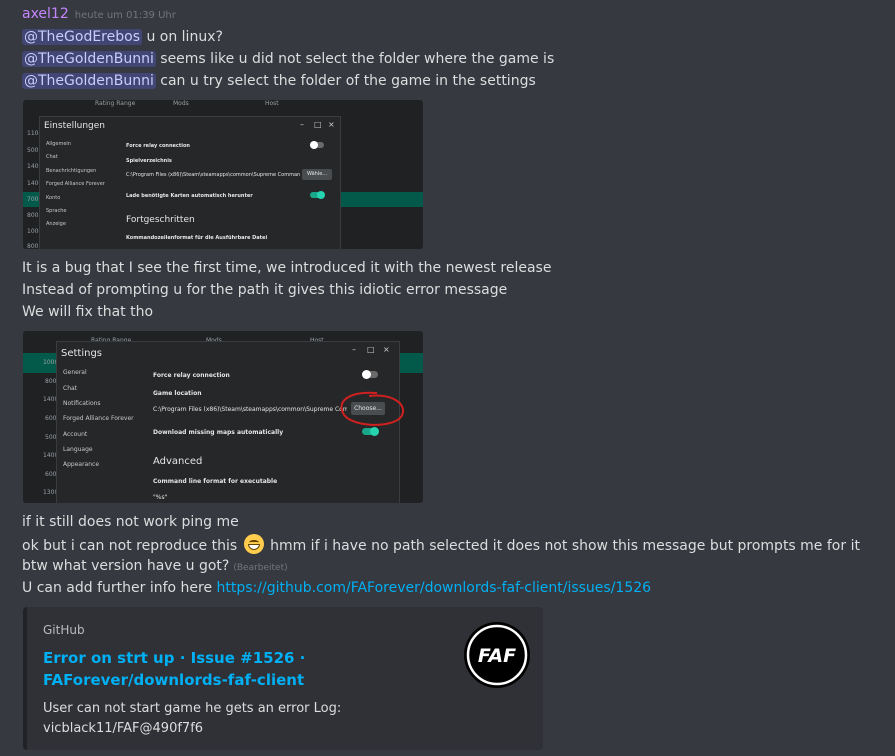  Describe the element at coordinates (71, 171) in the screenshot. I see `nav-item: Benachrichtigungen` at that location.